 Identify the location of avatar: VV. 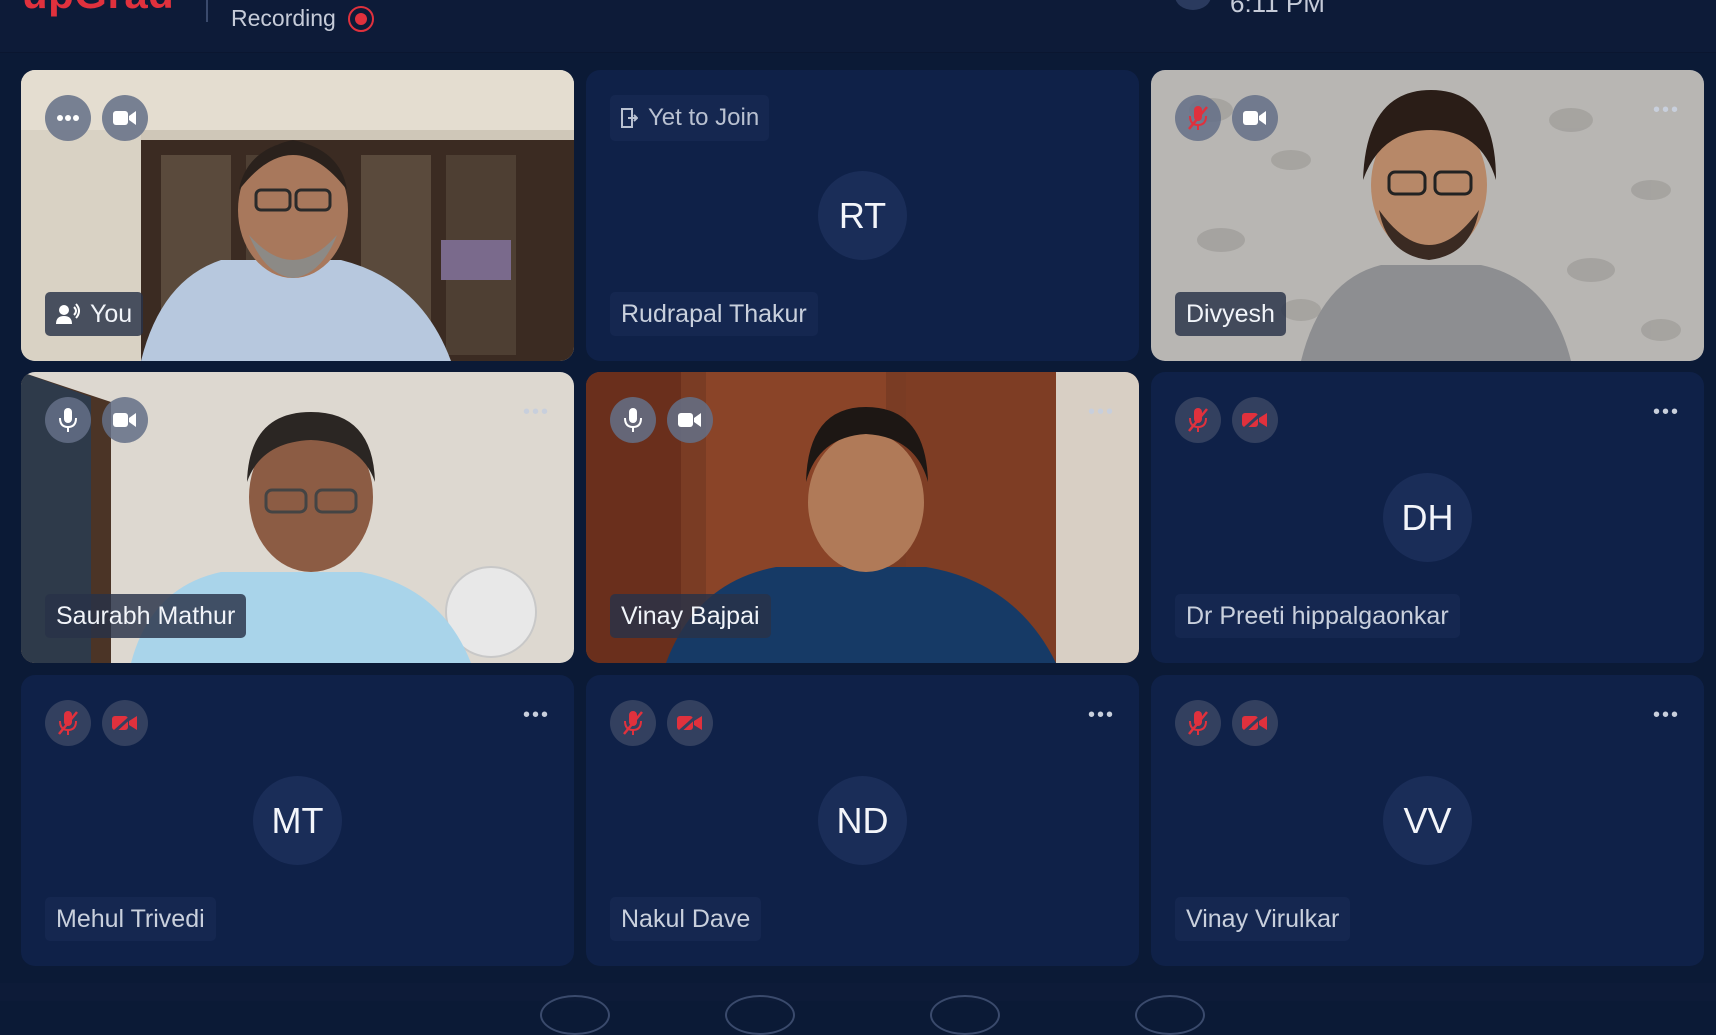
(1427, 820).